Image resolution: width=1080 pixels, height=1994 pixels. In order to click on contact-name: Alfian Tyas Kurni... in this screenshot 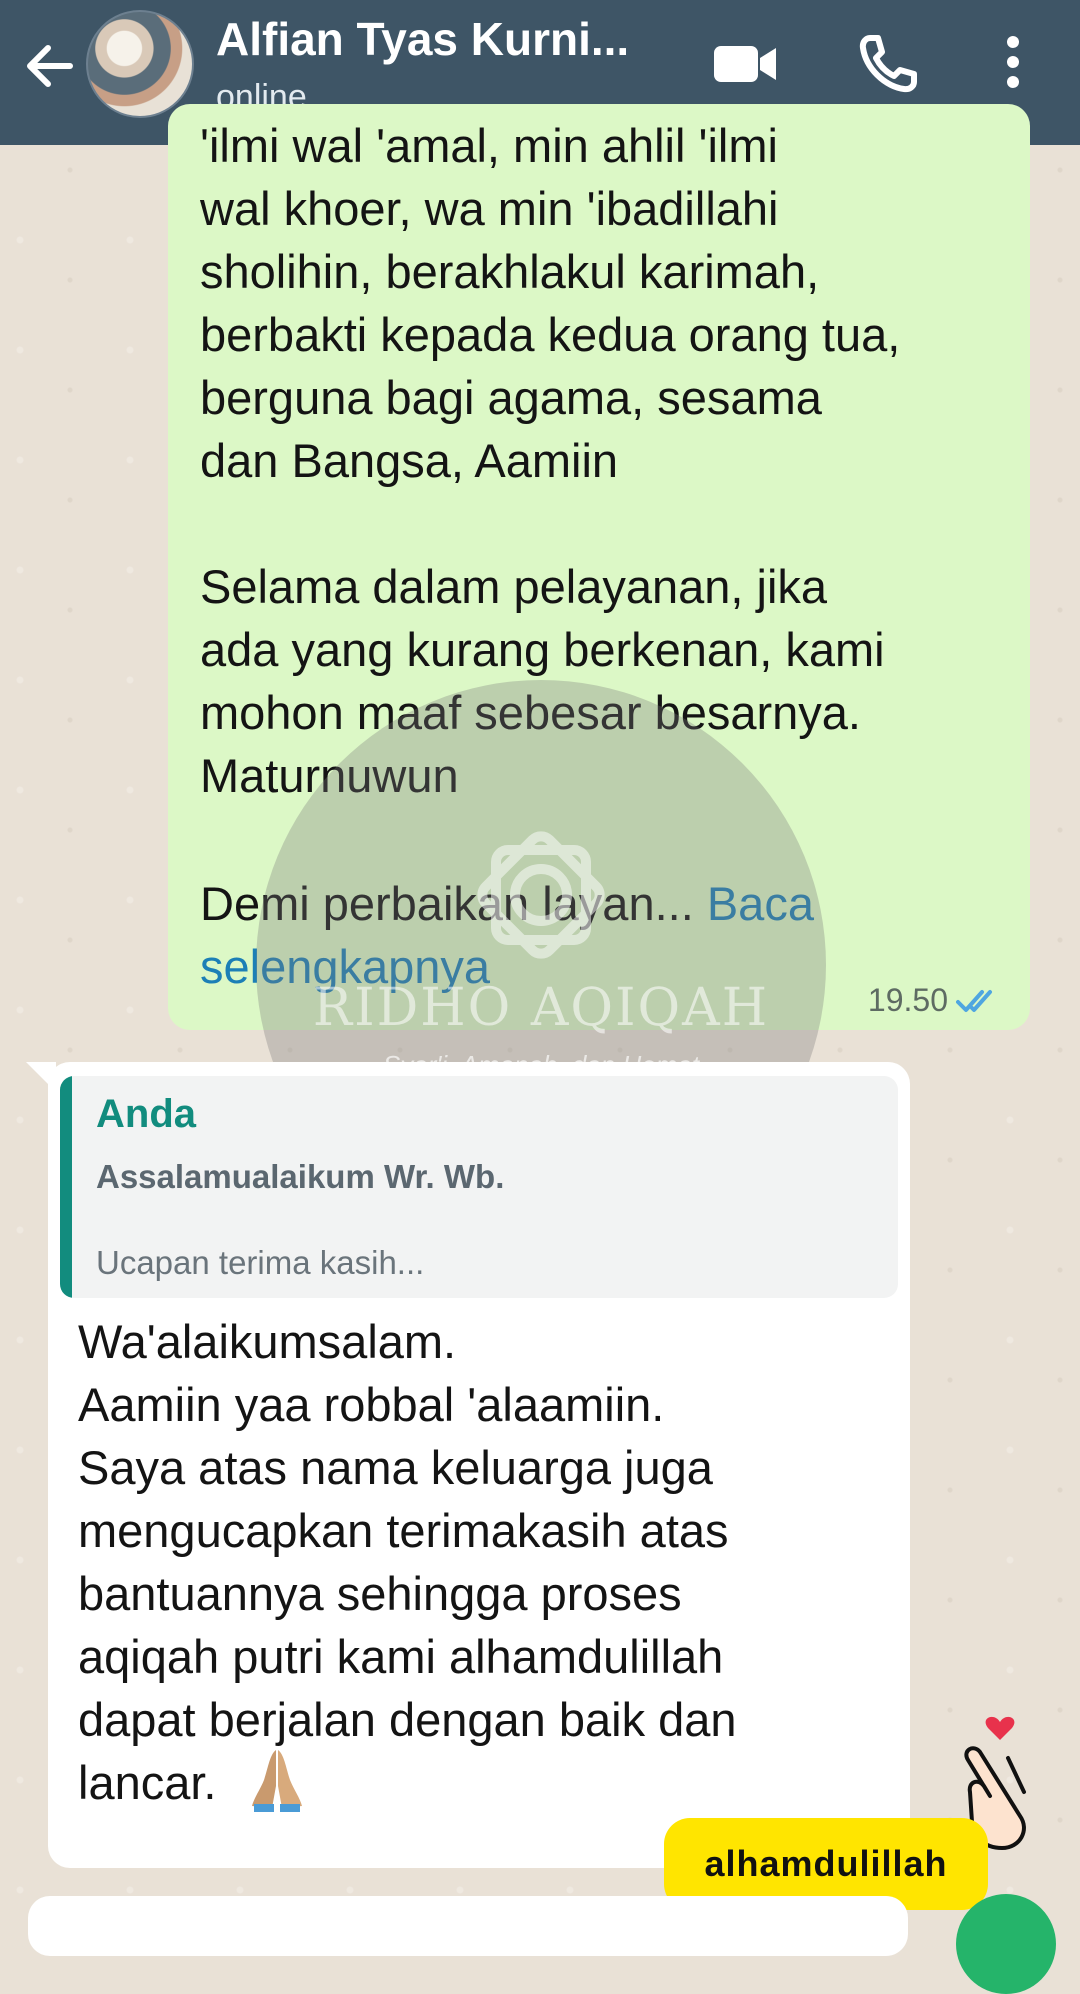, I will do `click(422, 39)`.